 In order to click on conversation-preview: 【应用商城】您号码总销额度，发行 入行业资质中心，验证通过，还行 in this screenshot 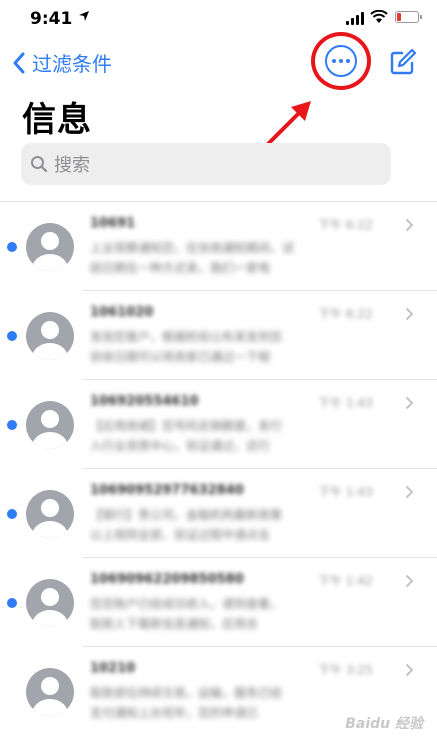, I will do `click(186, 436)`.